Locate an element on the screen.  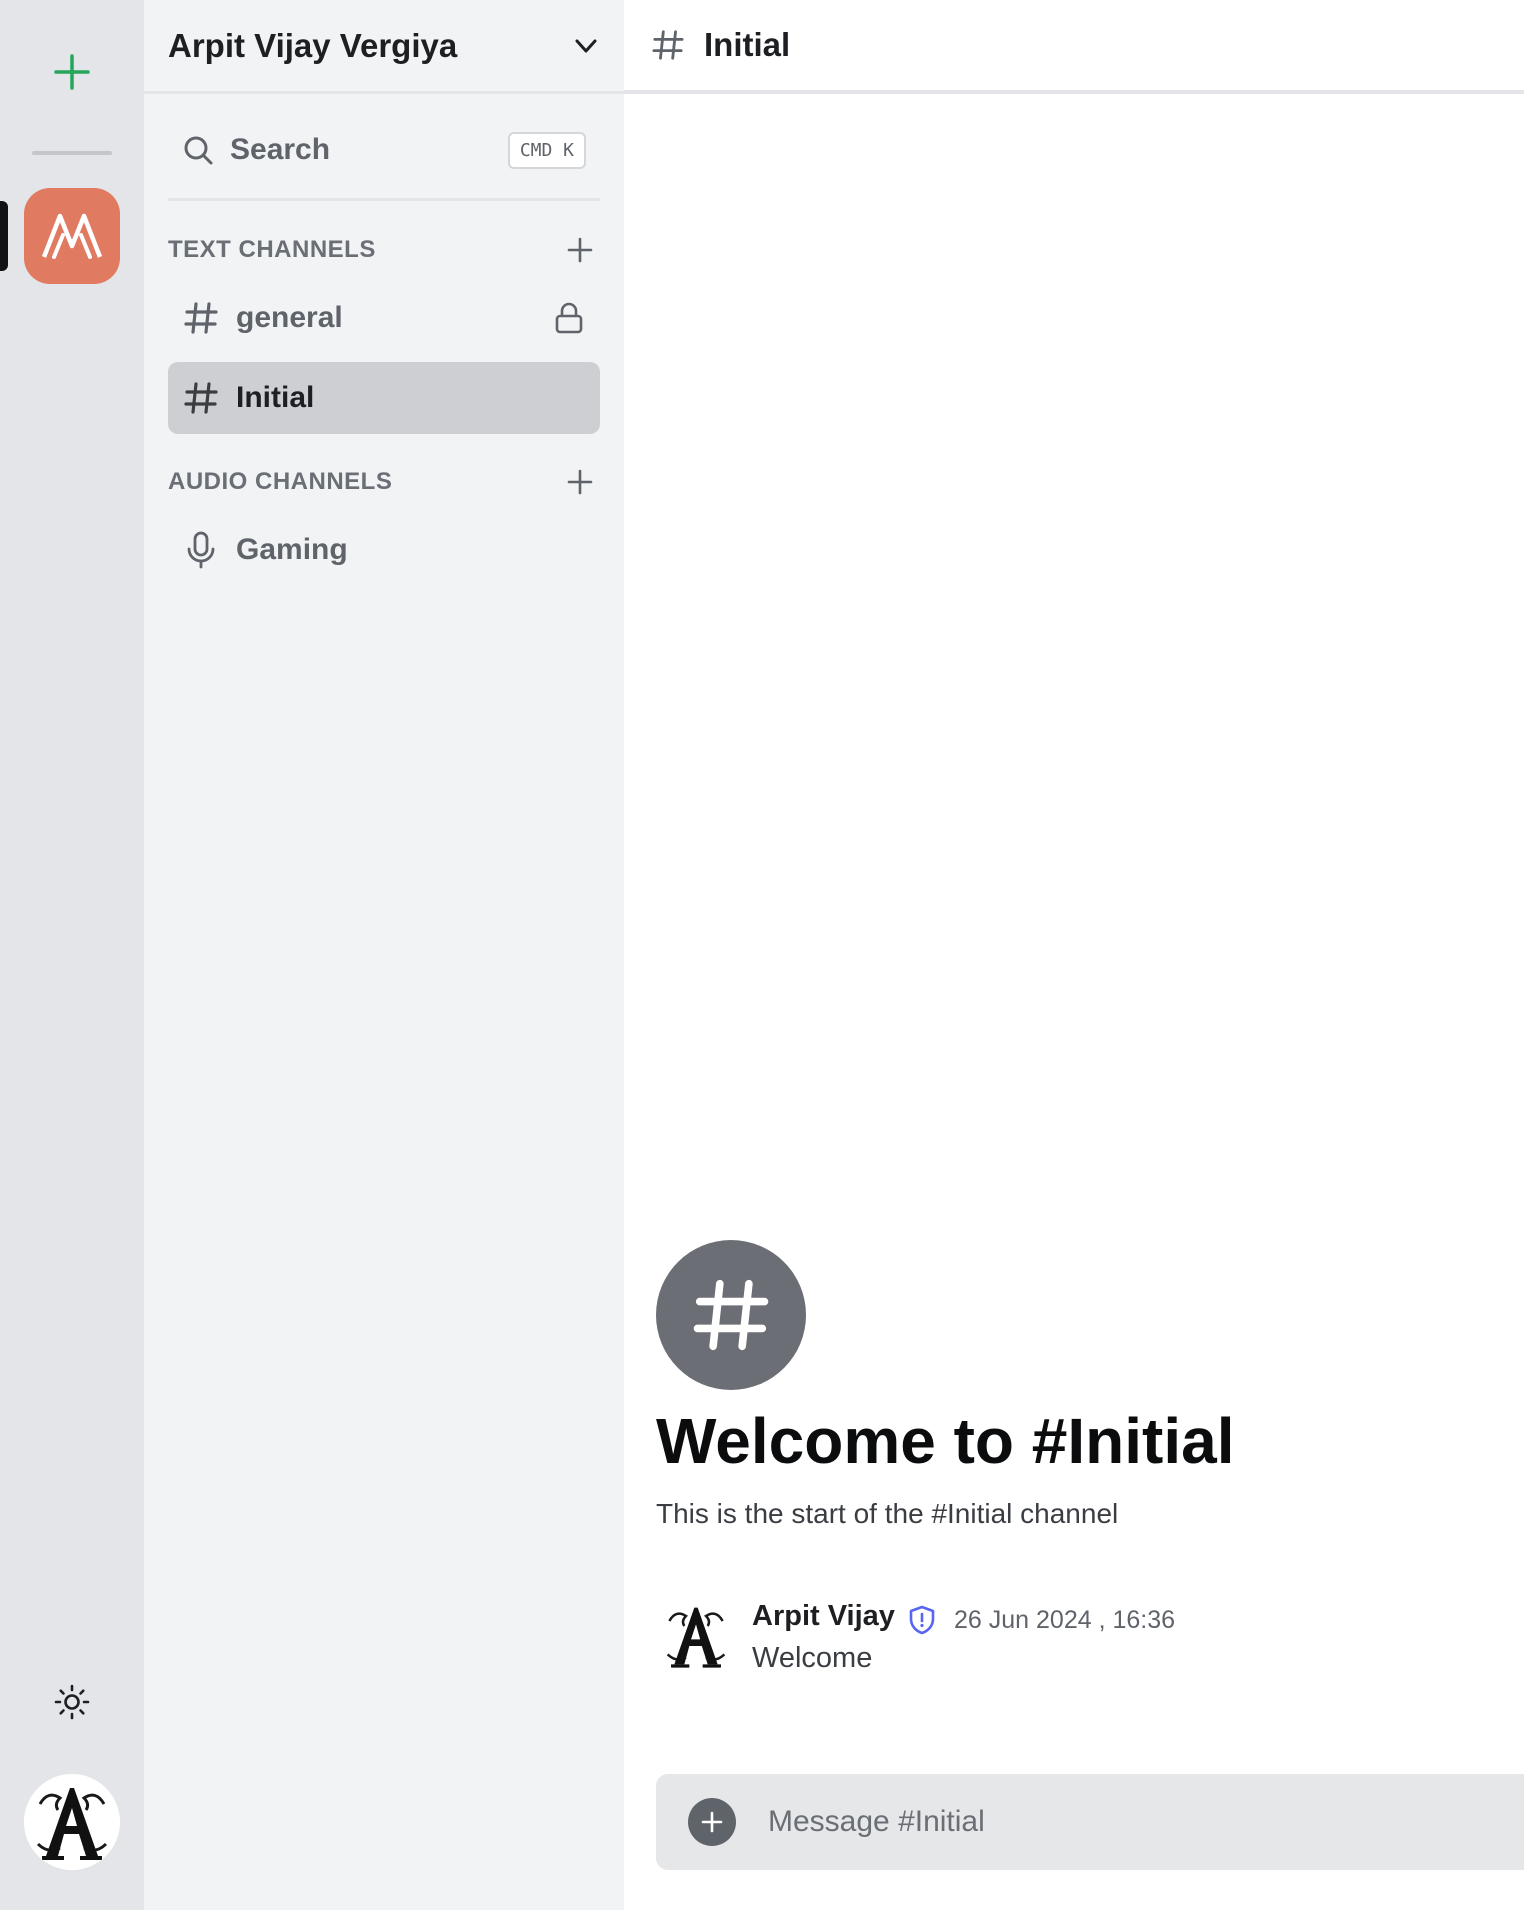
message-author-name: Arpit Vijay is located at coordinates (823, 1616).